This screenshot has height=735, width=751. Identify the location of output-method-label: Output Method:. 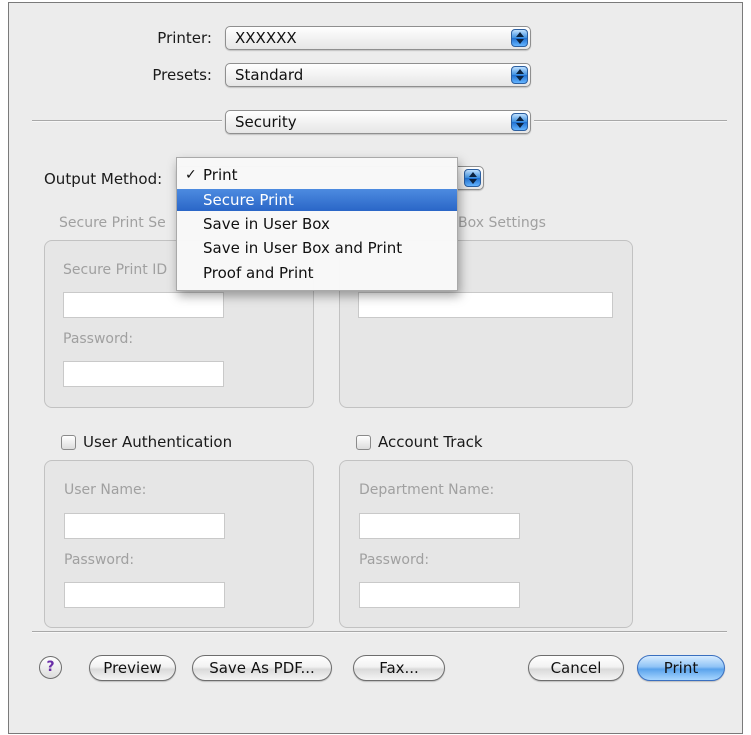
(103, 179).